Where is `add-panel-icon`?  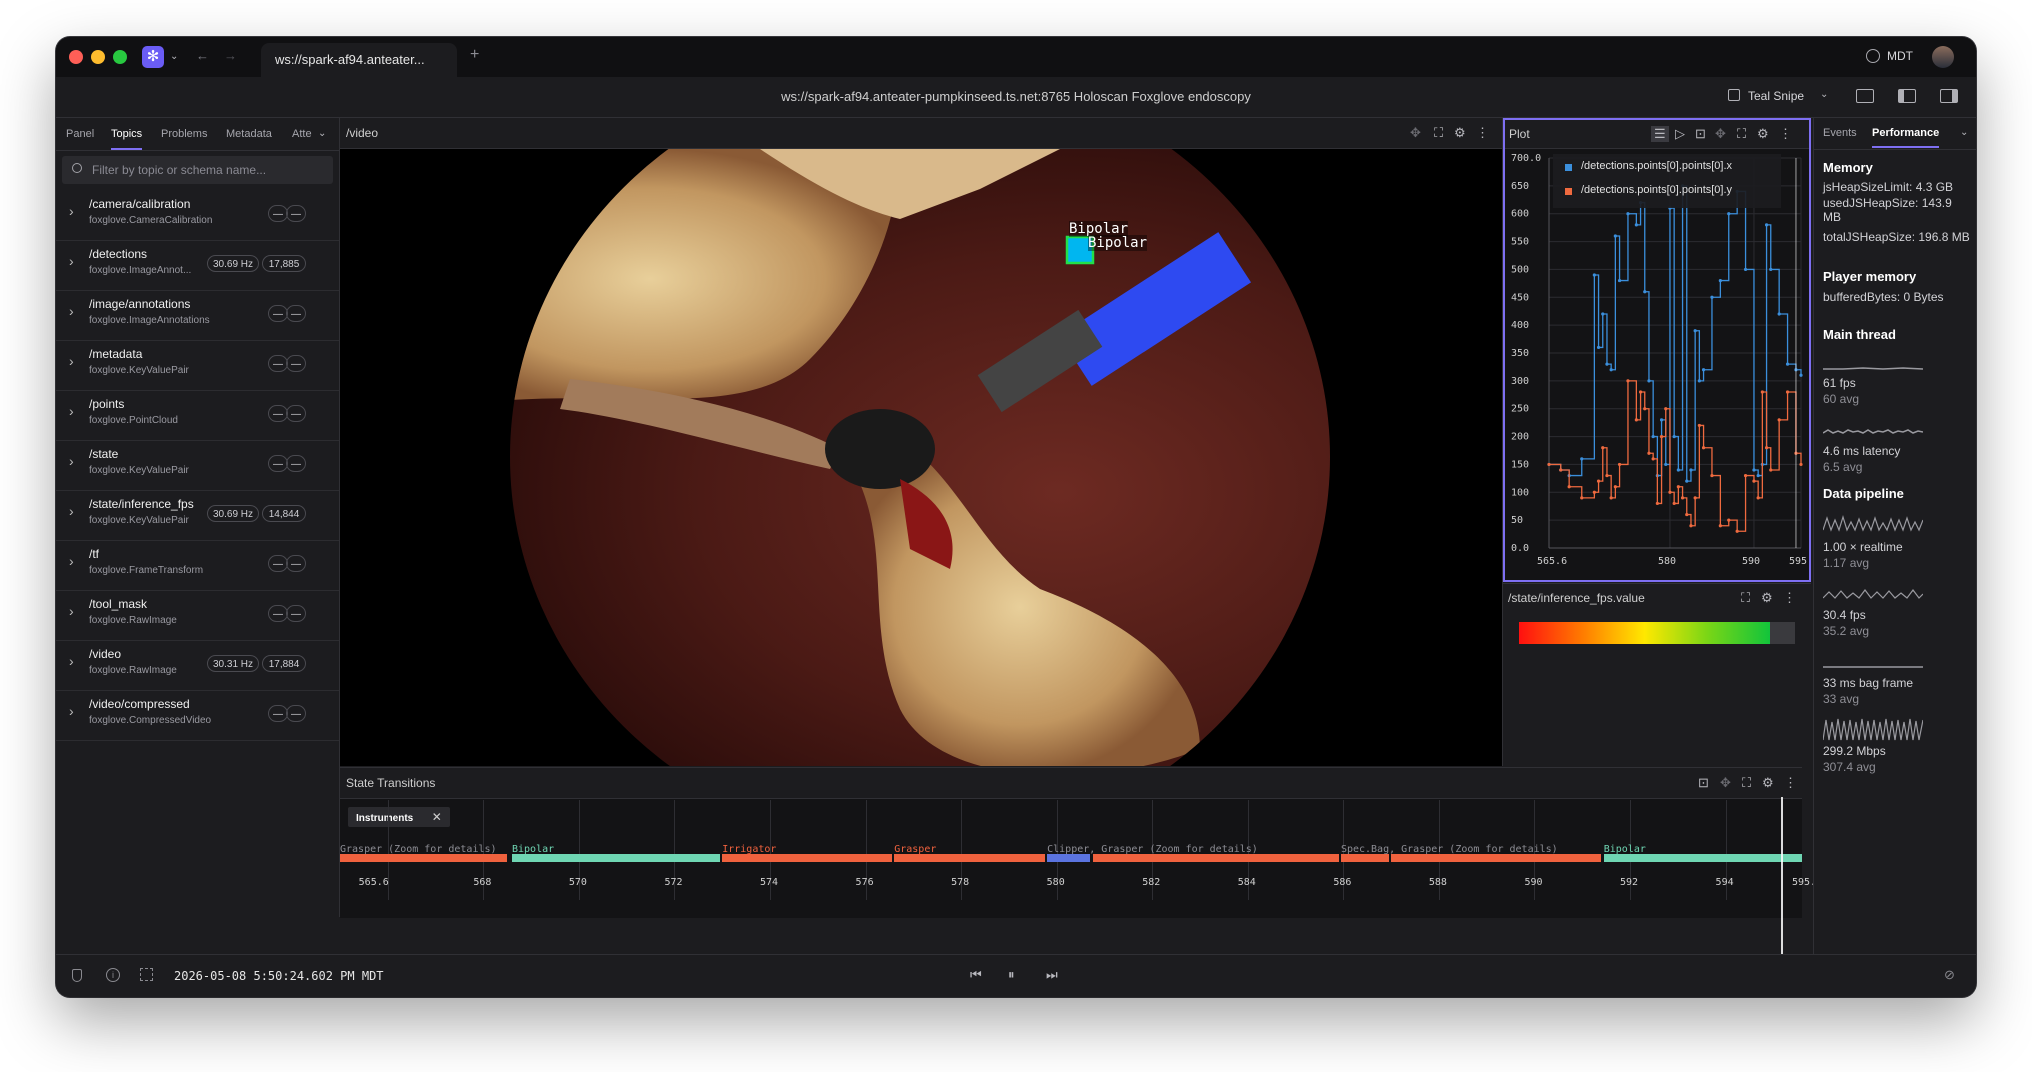
add-panel-icon is located at coordinates (1865, 96).